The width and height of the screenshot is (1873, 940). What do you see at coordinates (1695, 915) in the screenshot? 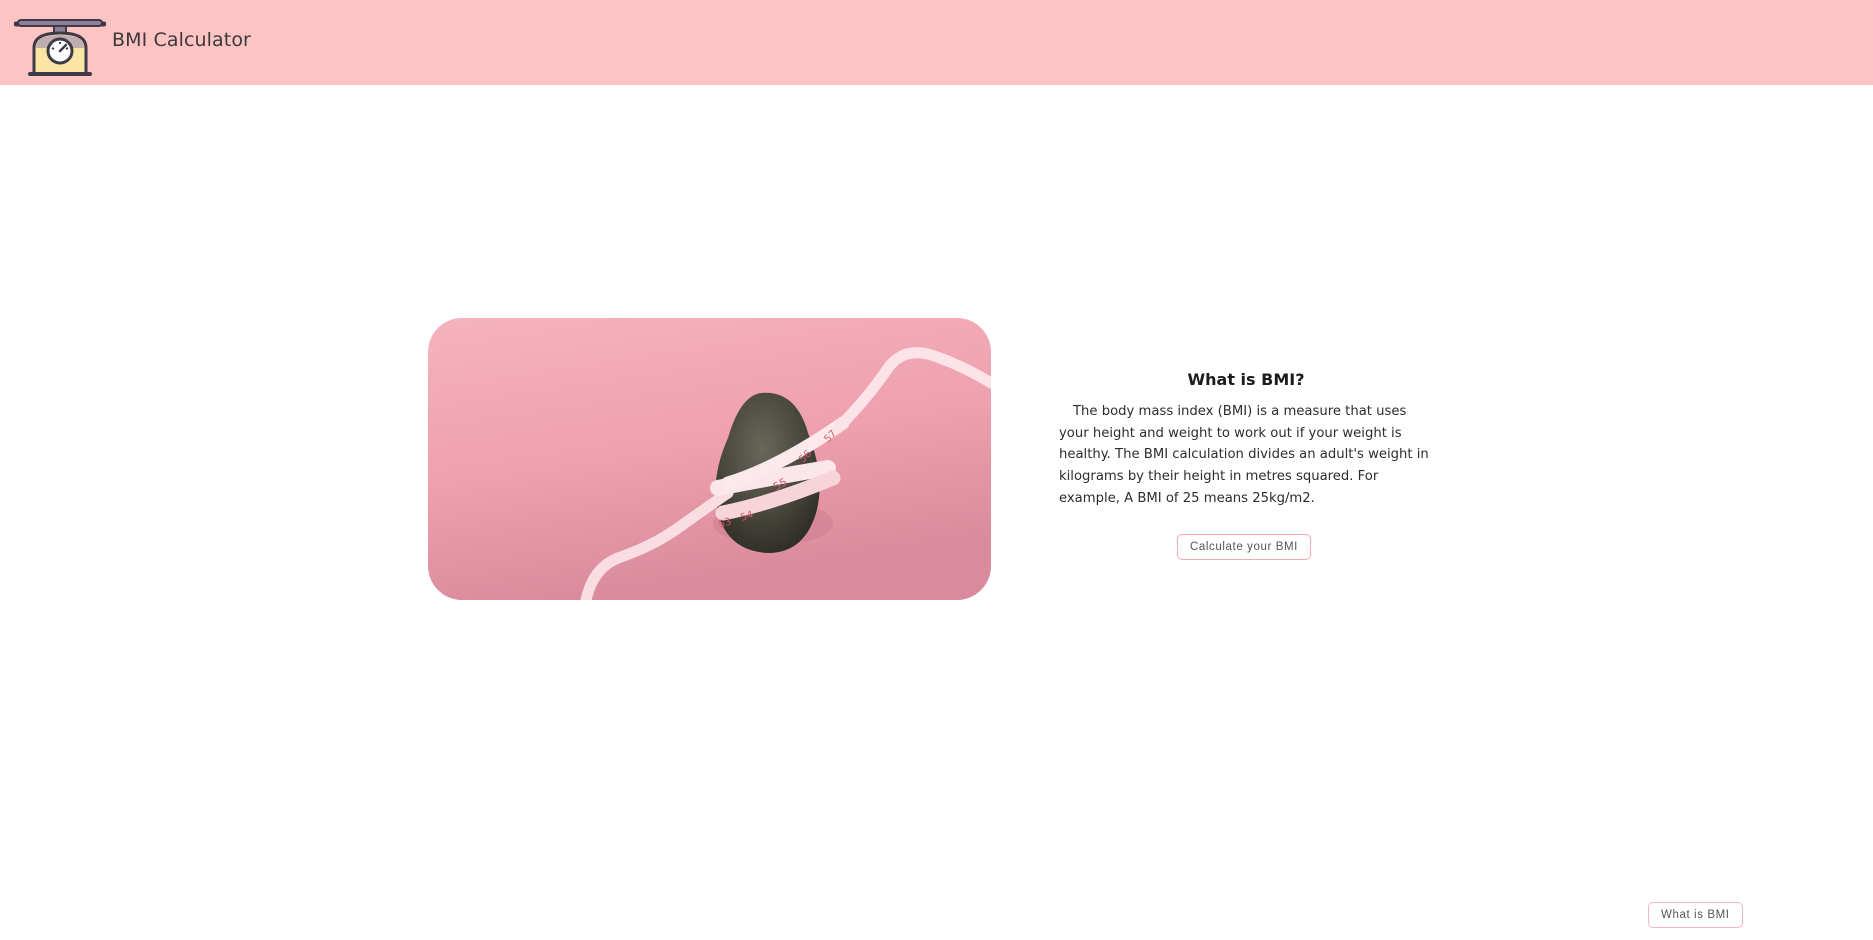
I see `what-is-bmi-button: What is BMI` at bounding box center [1695, 915].